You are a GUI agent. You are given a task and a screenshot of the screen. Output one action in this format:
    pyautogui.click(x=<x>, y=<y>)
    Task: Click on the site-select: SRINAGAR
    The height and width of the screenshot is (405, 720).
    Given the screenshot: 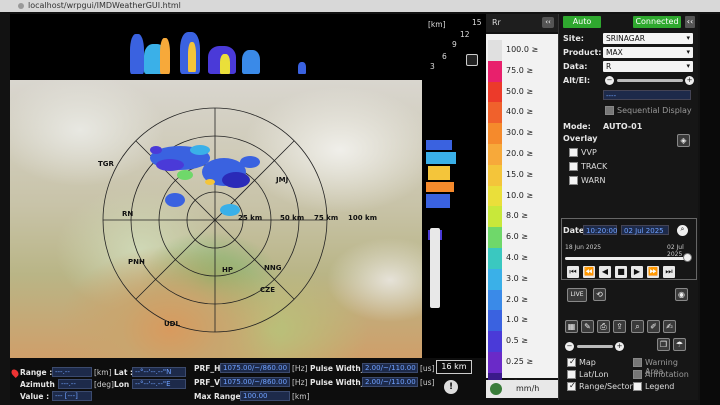 What is the action you would take?
    pyautogui.click(x=648, y=38)
    